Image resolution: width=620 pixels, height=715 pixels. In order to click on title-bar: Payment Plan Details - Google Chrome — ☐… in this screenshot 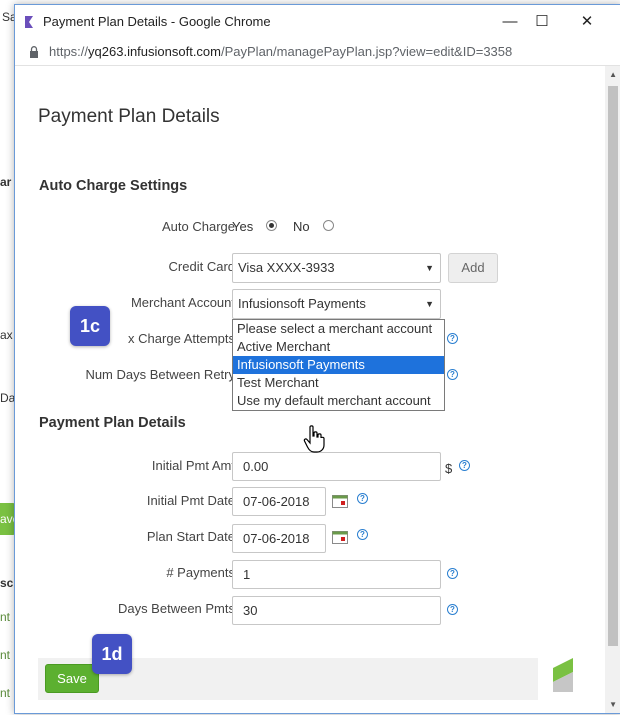, I will do `click(317, 22)`.